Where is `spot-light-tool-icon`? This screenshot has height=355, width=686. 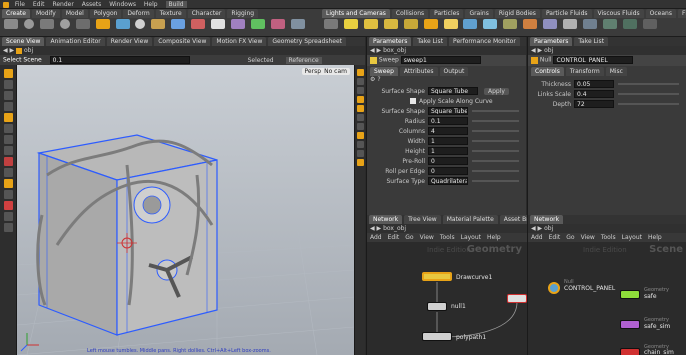
spot-light-tool-icon is located at coordinates (370, 24).